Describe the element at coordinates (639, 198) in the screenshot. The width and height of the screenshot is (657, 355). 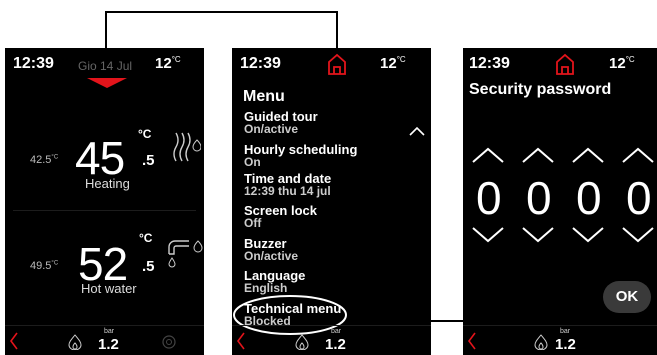
I see `password-digit-4: 0` at that location.